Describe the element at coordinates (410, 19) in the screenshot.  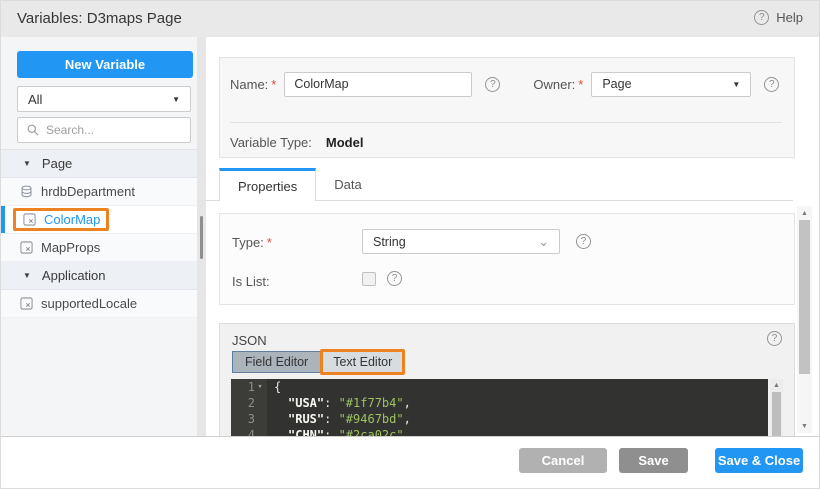
I see `dialog-header: Variables: D3maps Page ? Help` at that location.